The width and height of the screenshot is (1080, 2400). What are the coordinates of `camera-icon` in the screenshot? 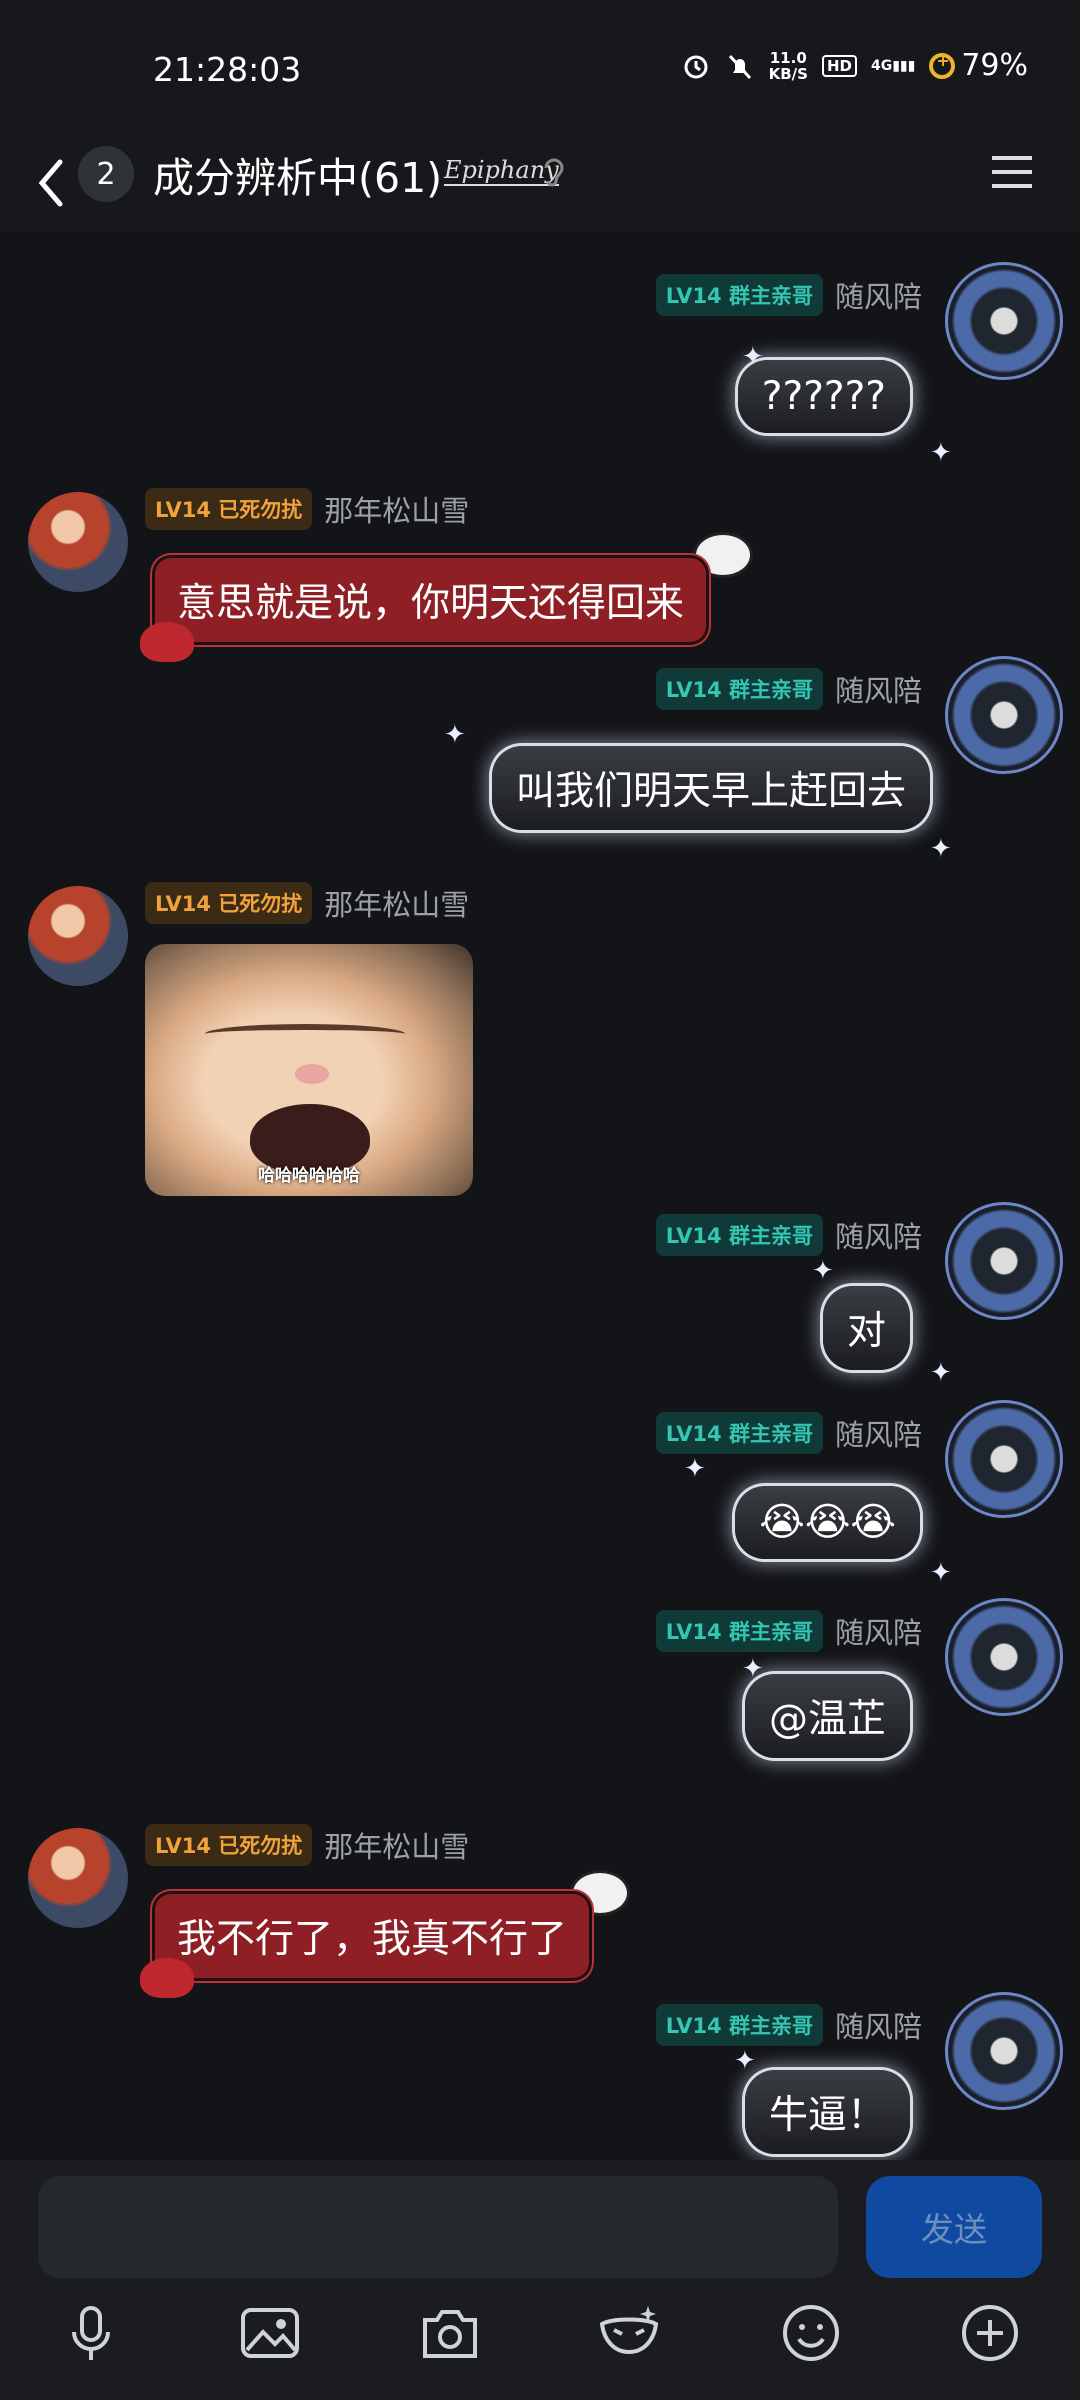 It's located at (450, 2333).